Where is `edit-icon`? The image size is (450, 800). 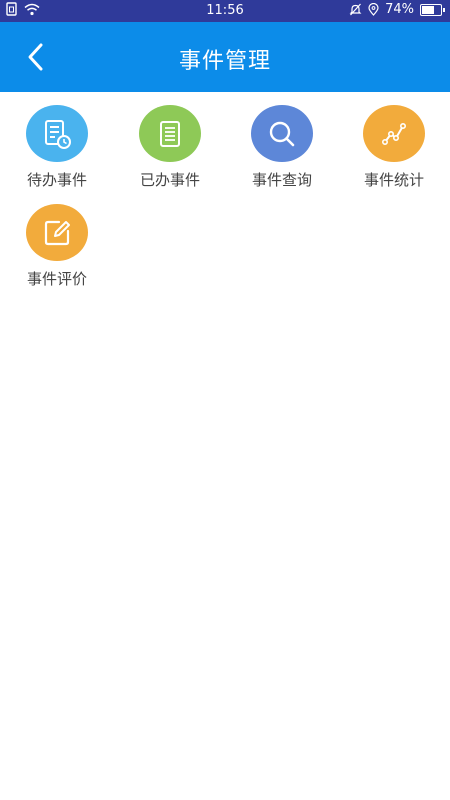 edit-icon is located at coordinates (57, 232).